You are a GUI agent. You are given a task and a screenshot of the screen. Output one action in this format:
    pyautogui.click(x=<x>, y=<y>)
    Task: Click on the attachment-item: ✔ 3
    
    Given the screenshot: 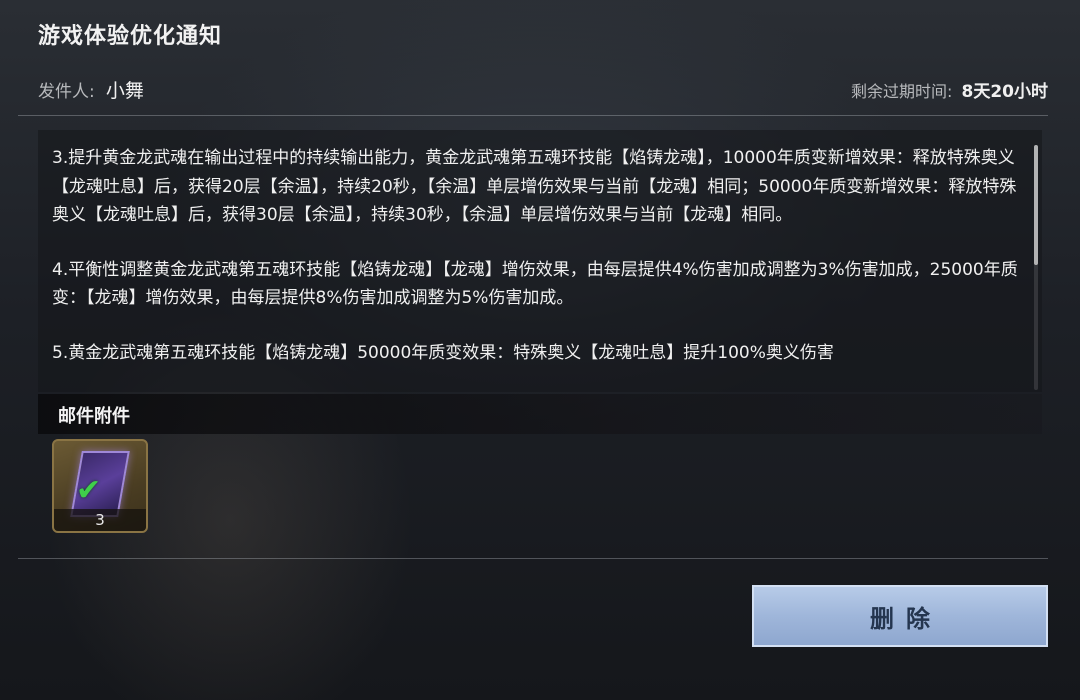 What is the action you would take?
    pyautogui.click(x=100, y=486)
    